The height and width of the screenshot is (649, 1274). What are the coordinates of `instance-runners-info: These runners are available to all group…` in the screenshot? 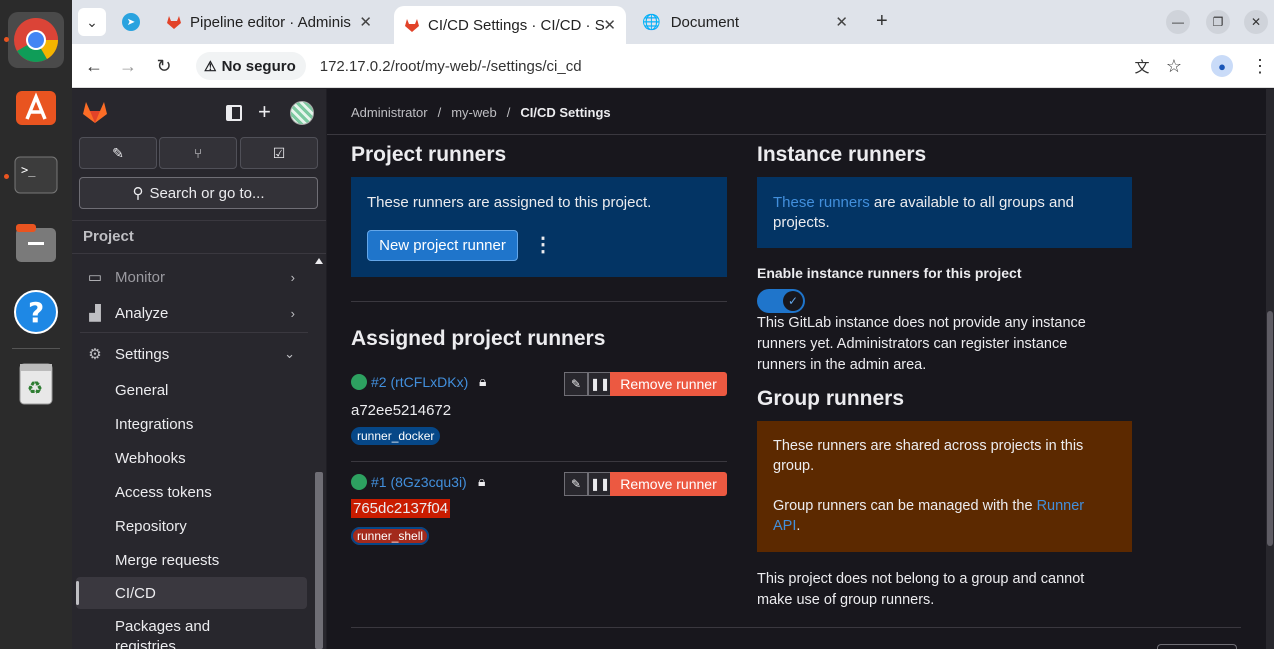 It's located at (944, 212).